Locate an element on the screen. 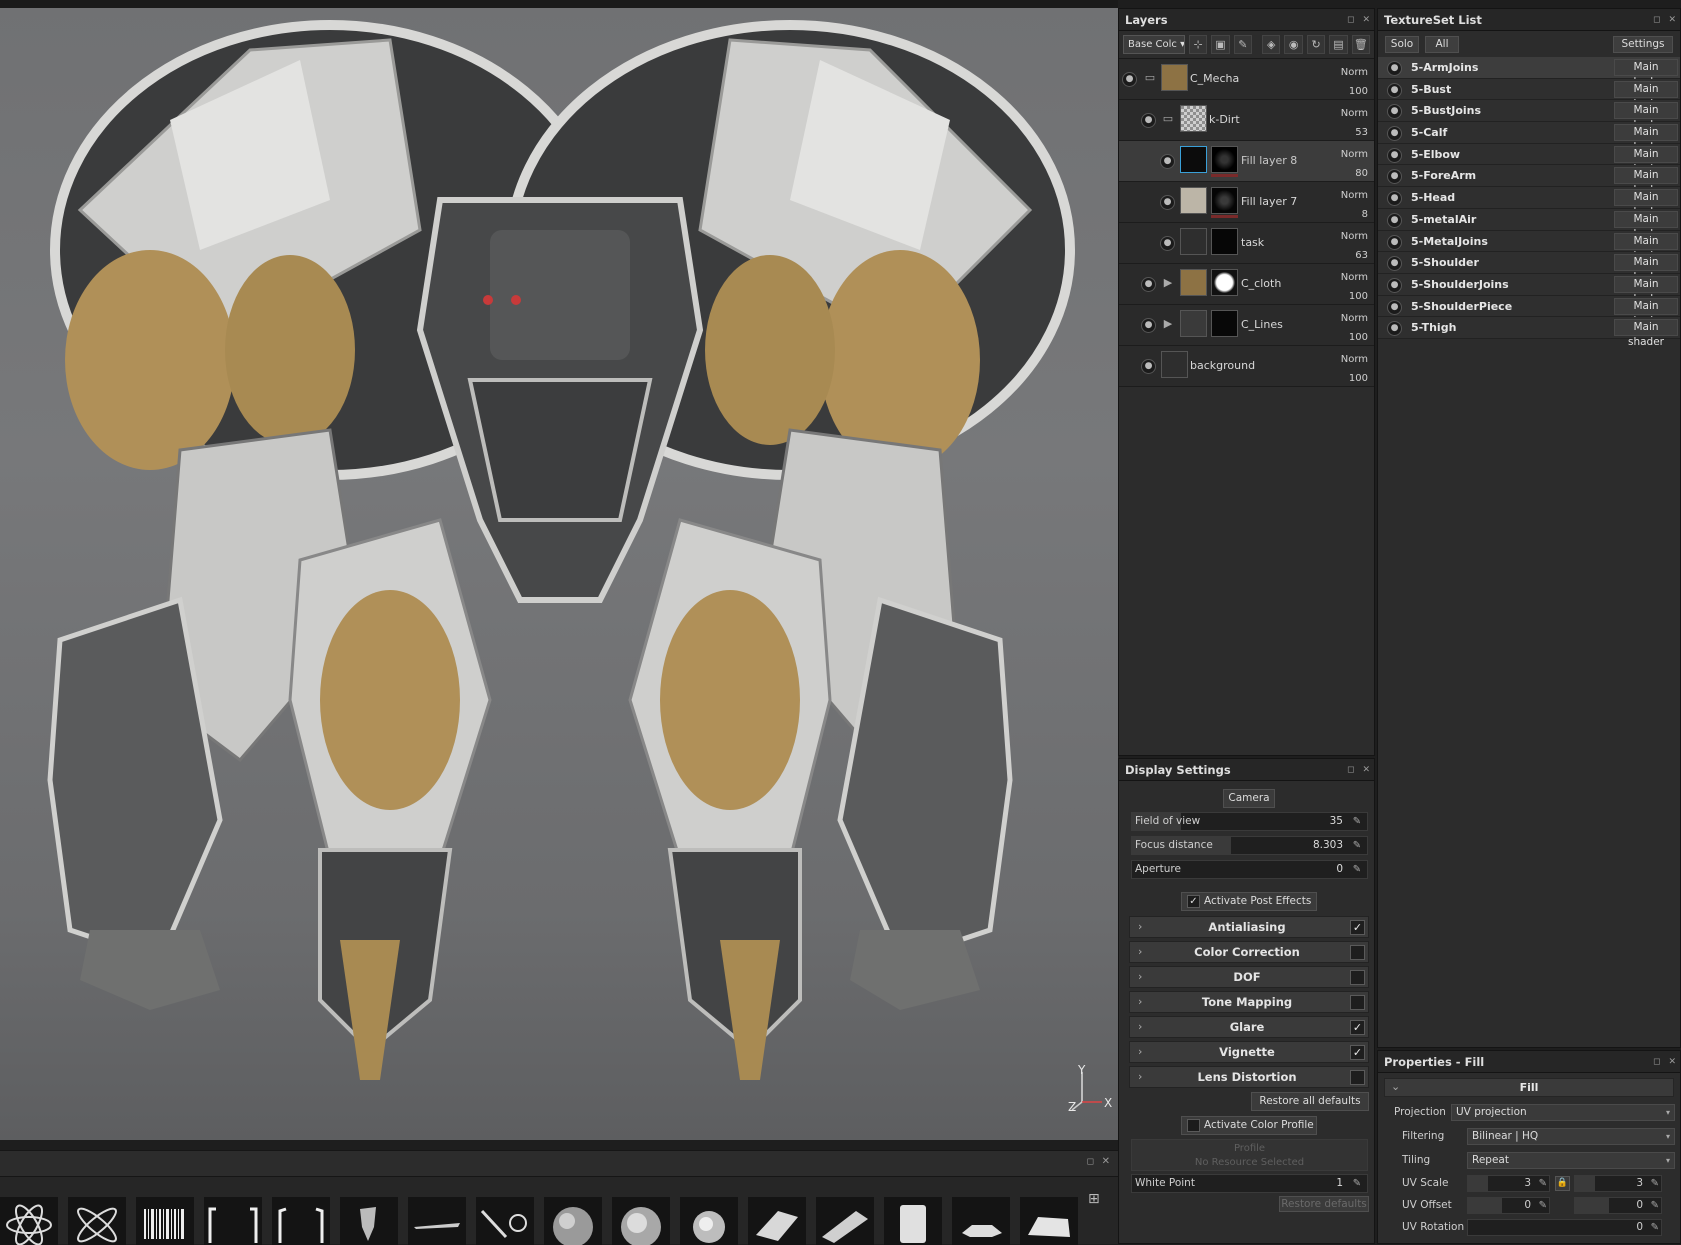 This screenshot has width=1681, height=1245. activate-post-effects-toggle: ✓ Activate Post Effects is located at coordinates (1249, 901).